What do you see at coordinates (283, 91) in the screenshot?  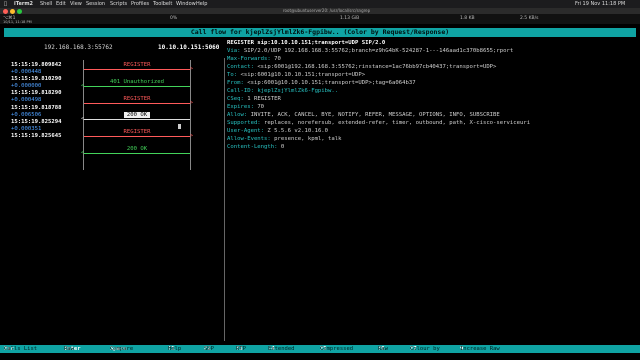 I see `detail-line: Call-ID: kjeplZsjYlmlZk6-Fgpibw..` at bounding box center [283, 91].